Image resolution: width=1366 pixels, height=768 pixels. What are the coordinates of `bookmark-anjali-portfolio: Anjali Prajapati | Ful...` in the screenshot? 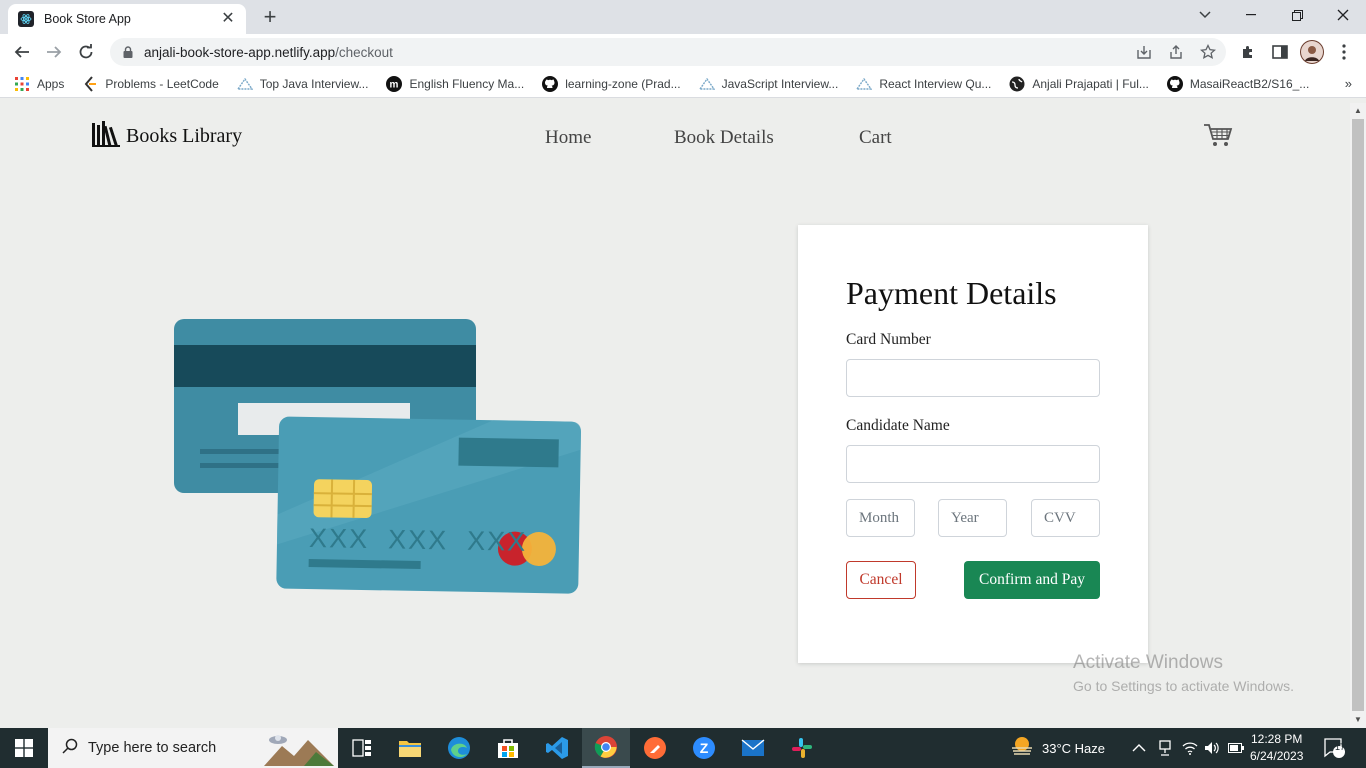 It's located at (1079, 84).